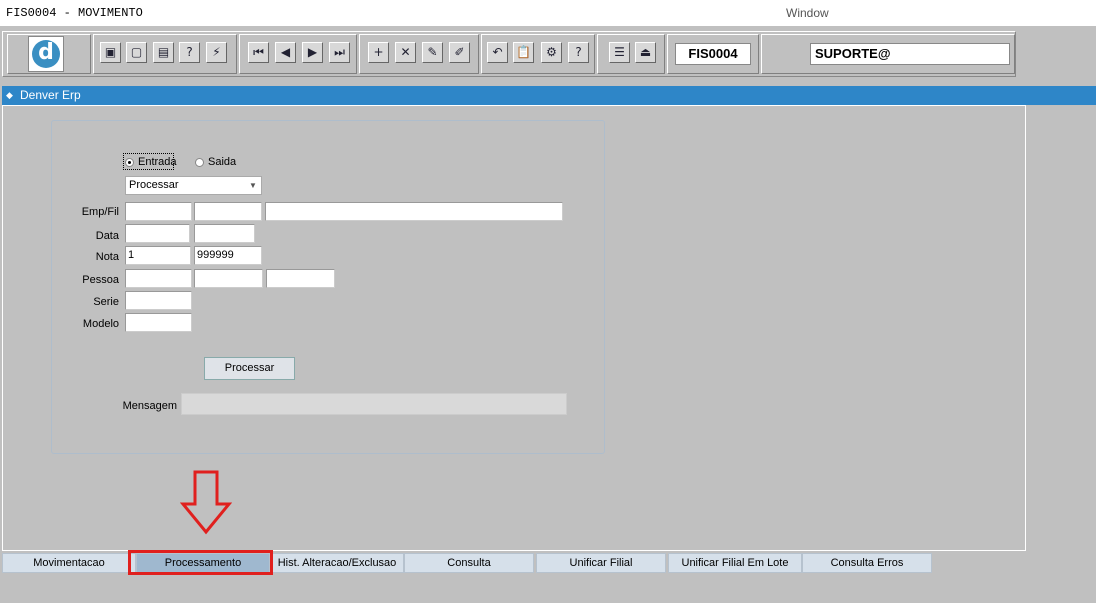 The width and height of the screenshot is (1096, 603). I want to click on modelo-input, so click(158, 322).